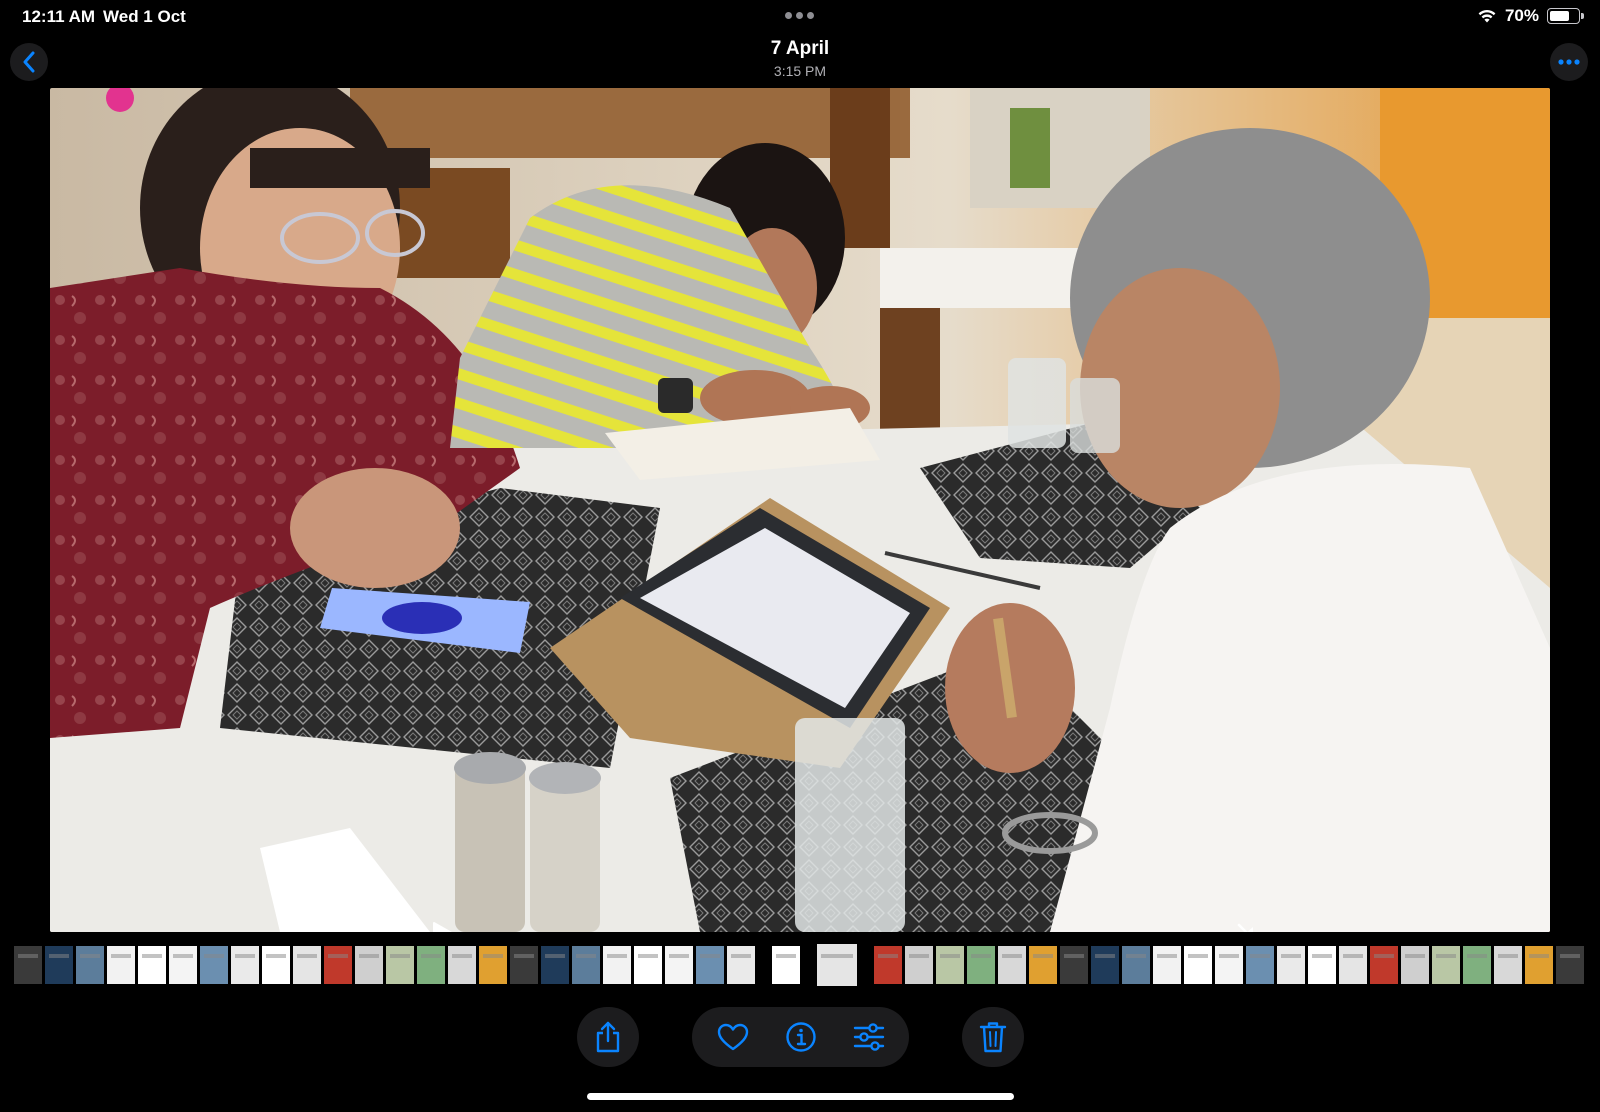  I want to click on more-button, so click(1569, 62).